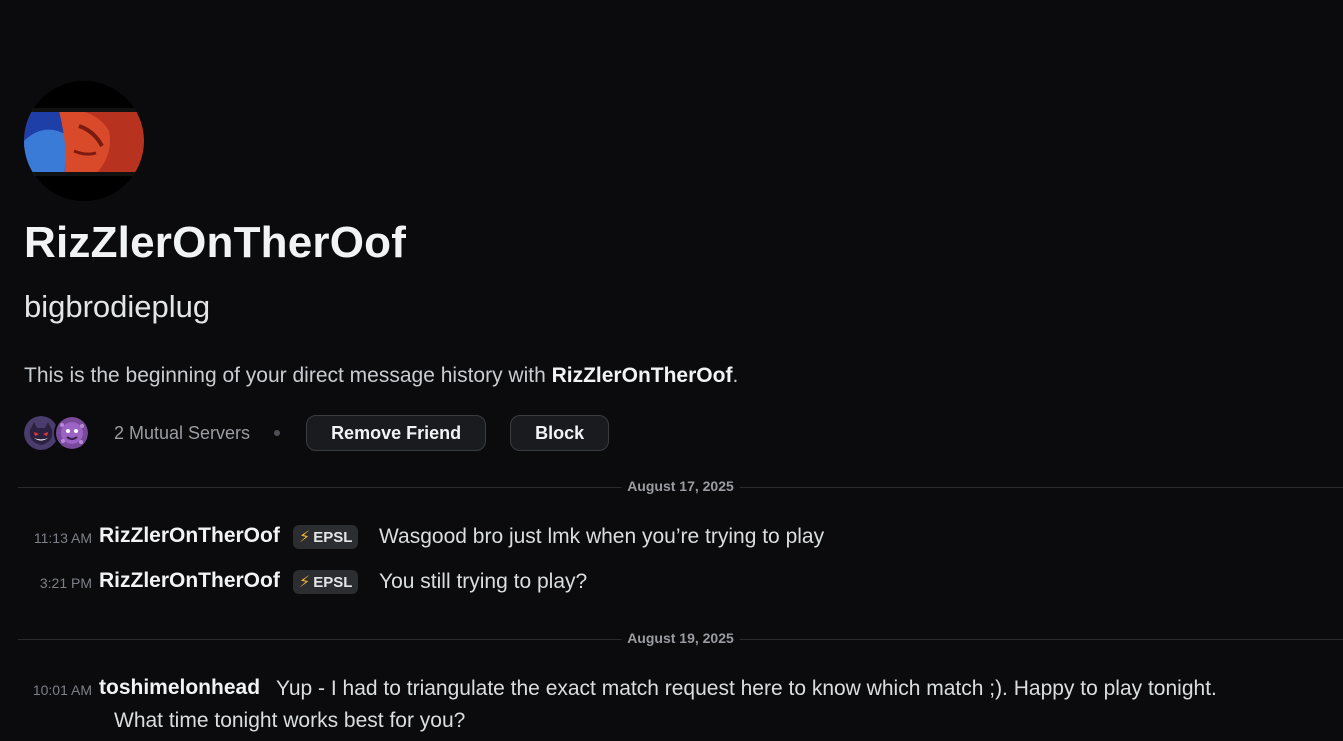  What do you see at coordinates (483, 581) in the screenshot?
I see `message-content: You still trying to play?` at bounding box center [483, 581].